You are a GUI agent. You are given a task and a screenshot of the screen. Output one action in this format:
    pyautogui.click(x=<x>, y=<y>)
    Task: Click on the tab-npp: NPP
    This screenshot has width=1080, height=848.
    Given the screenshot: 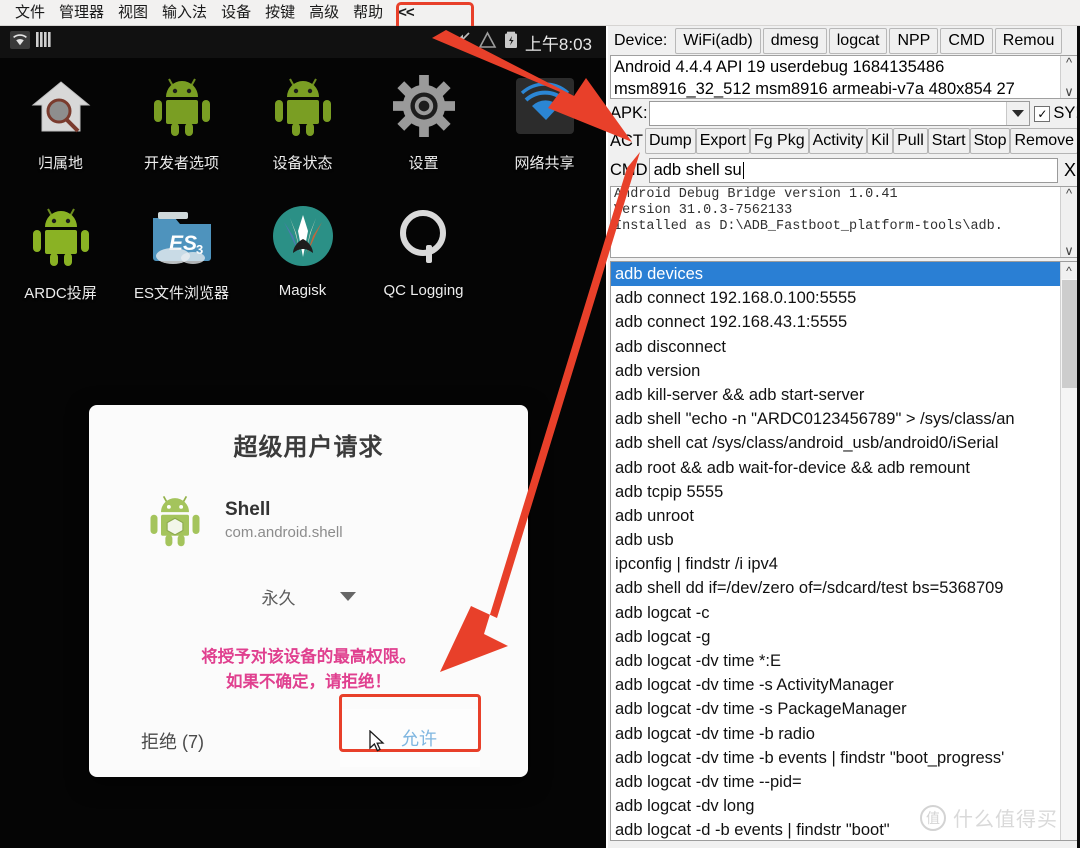 What is the action you would take?
    pyautogui.click(x=914, y=41)
    